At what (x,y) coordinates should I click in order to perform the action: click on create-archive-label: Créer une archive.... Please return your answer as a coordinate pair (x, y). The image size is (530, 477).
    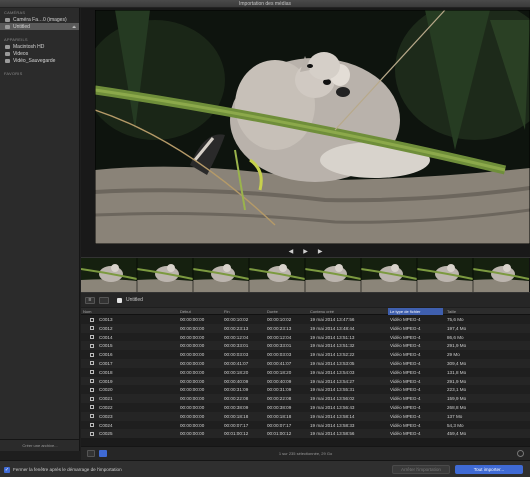
    Looking at the image, I should click on (40, 445).